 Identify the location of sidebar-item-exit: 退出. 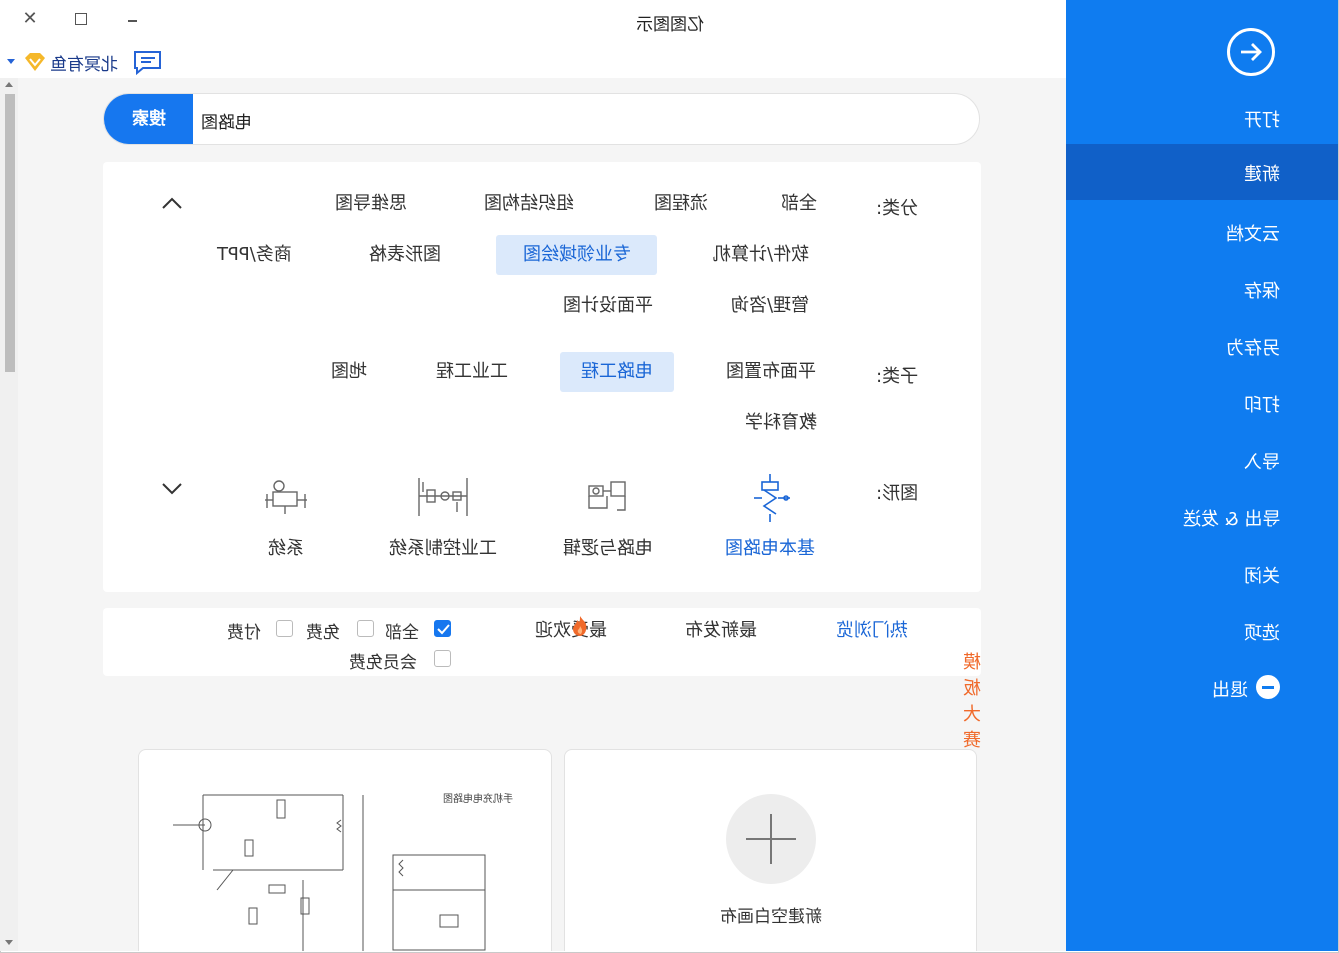
(1202, 688).